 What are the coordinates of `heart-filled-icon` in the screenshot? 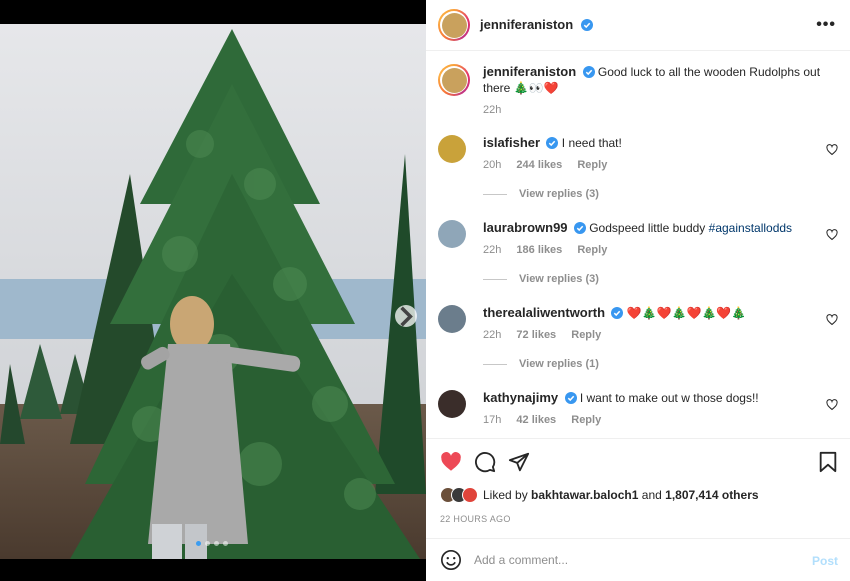 It's located at (451, 462).